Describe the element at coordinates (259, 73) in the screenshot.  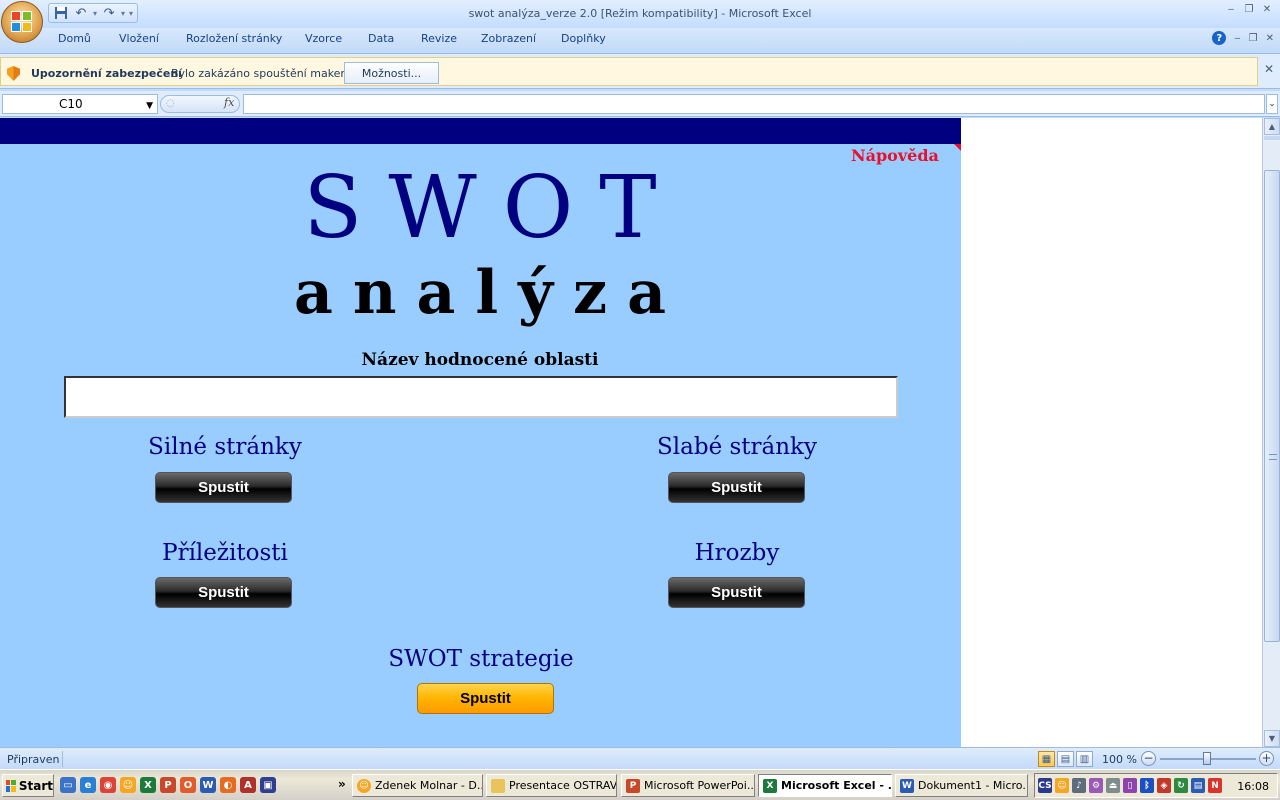
I see `security-message: Bylo zakázáno spouštění maker.` at that location.